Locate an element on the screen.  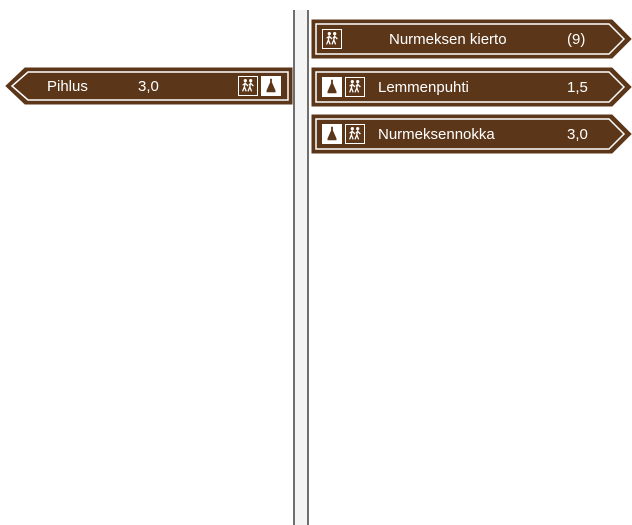
sign-distance: (9) is located at coordinates (576, 39).